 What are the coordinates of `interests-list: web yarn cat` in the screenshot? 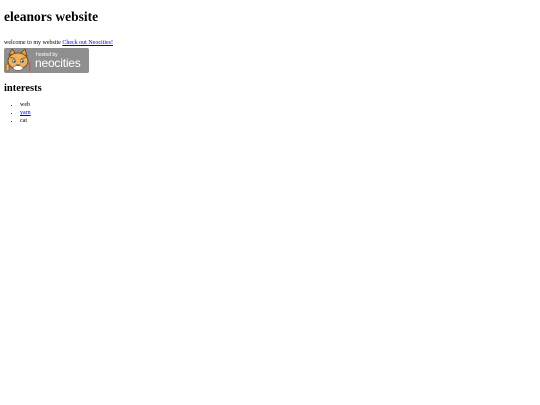 It's located at (17, 113).